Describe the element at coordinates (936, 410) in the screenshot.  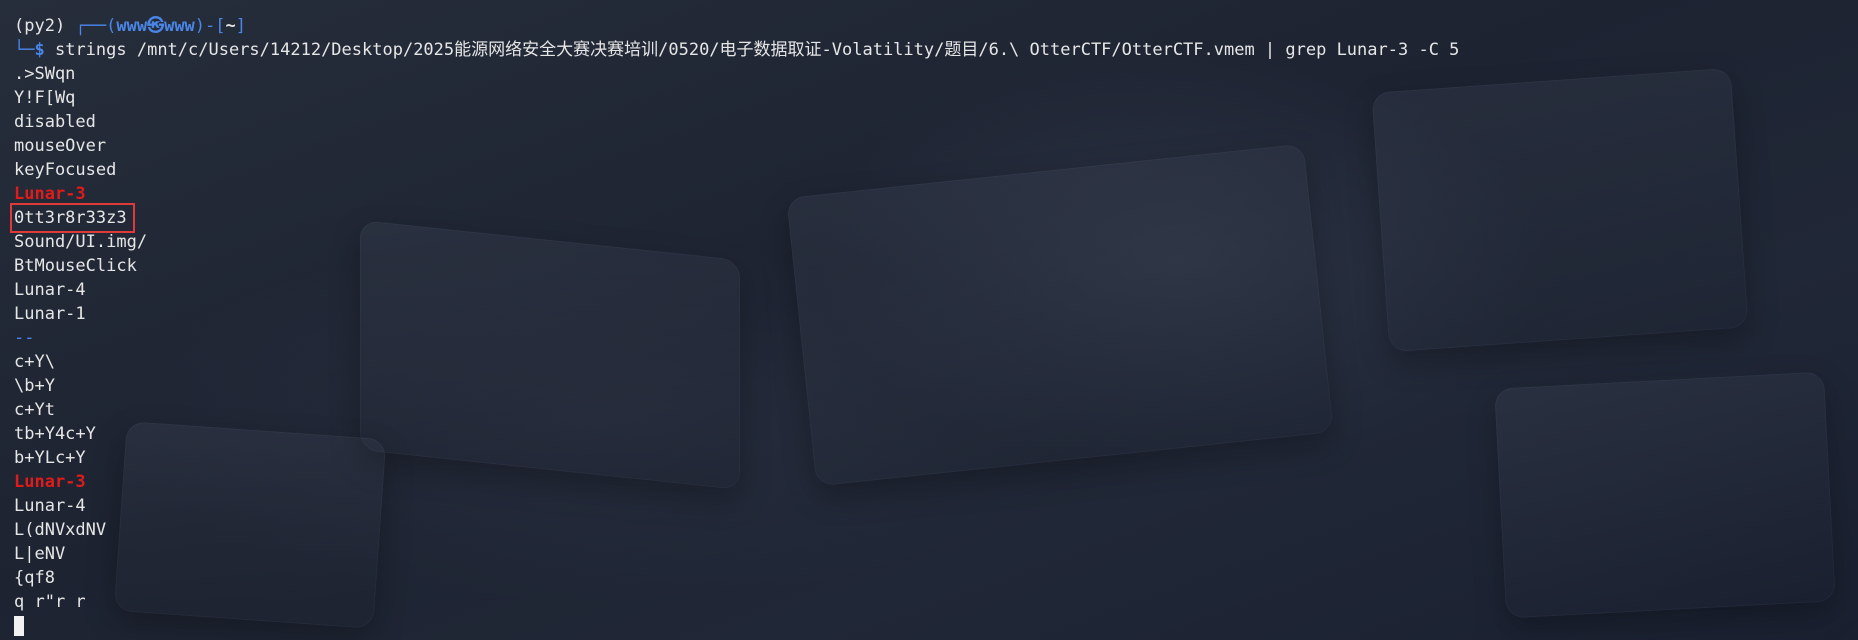
I see `output-line: c+Yt` at that location.